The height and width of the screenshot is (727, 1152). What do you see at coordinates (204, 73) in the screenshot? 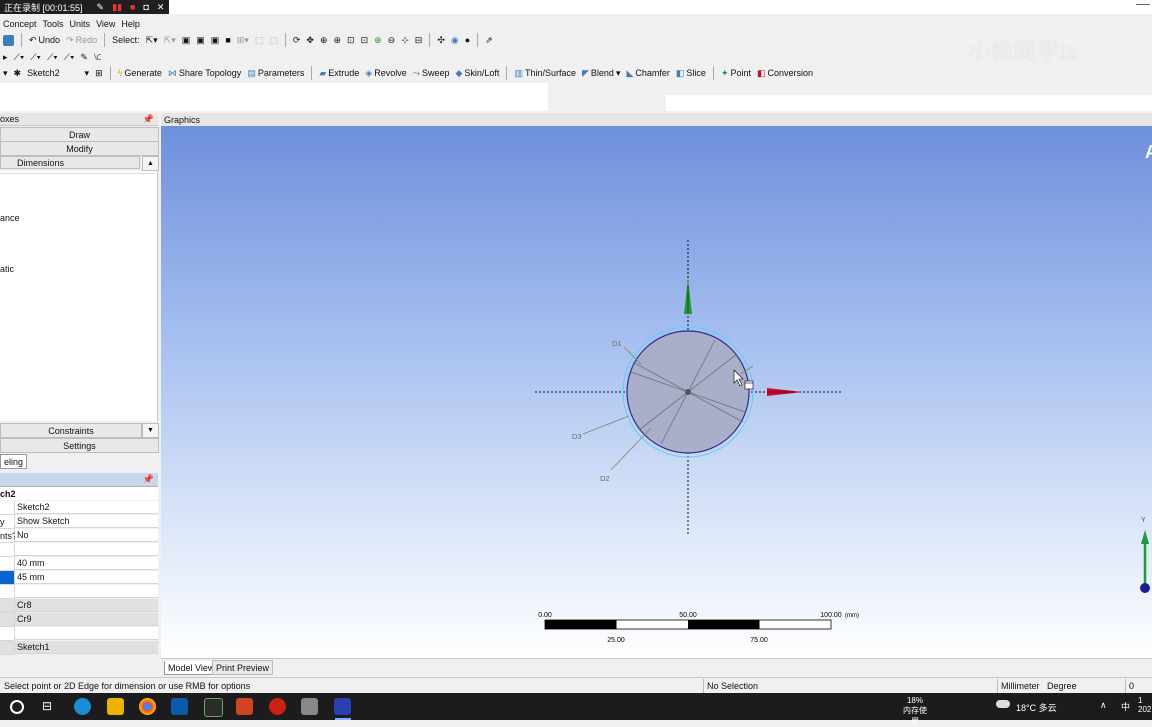
I see `share-topology-button: ⋈ Share Topology` at bounding box center [204, 73].